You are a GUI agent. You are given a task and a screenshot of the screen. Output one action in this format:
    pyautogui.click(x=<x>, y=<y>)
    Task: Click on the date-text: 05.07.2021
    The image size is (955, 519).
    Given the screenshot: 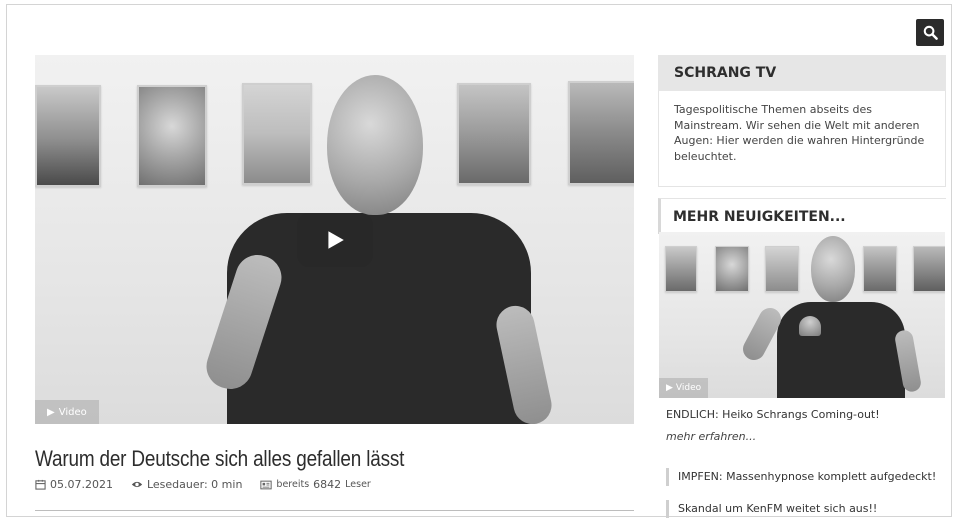 What is the action you would take?
    pyautogui.click(x=81, y=484)
    